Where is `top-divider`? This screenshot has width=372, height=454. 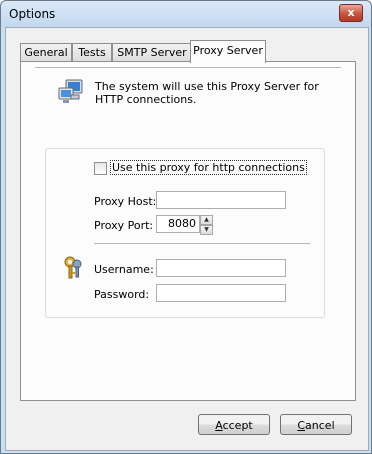 top-divider is located at coordinates (188, 67).